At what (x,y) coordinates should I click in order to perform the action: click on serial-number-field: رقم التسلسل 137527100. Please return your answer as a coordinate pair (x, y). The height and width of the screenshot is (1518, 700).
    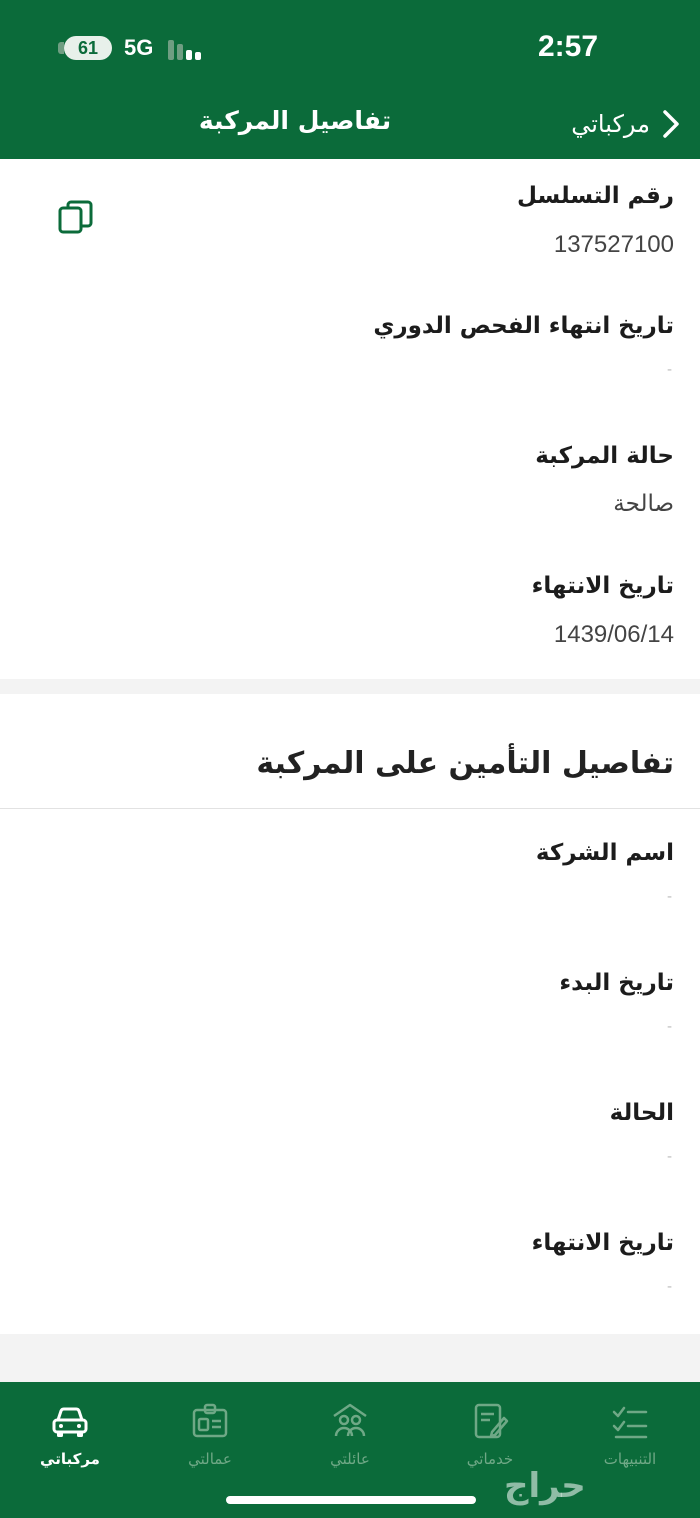
    Looking at the image, I should click on (354, 221).